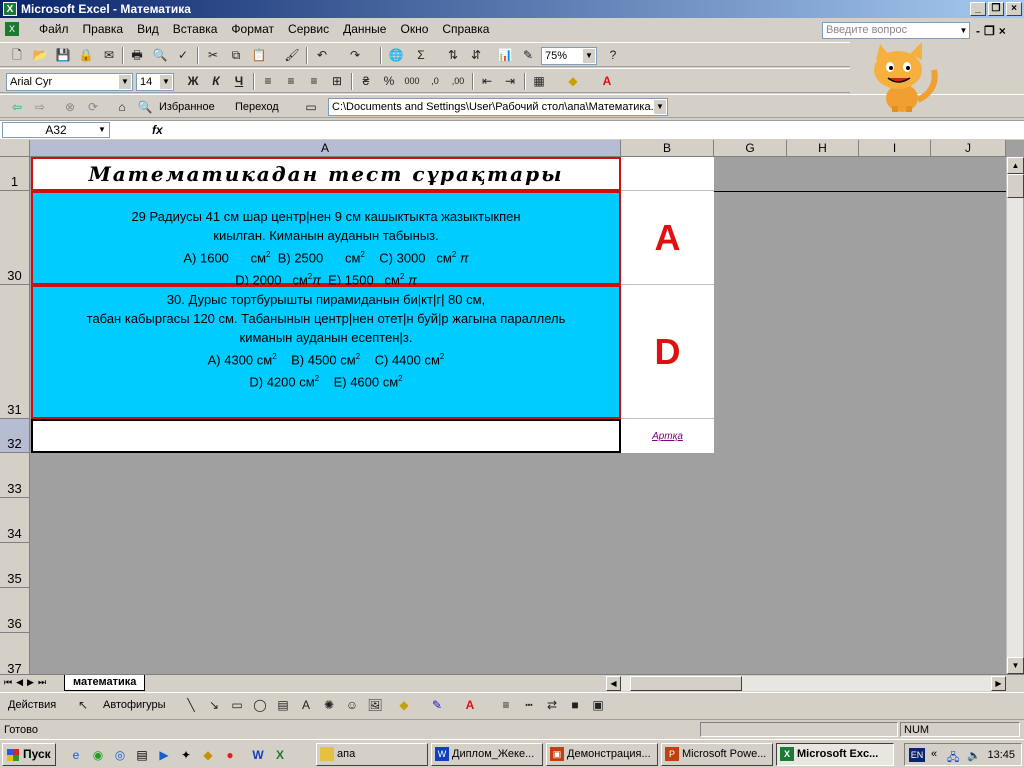 This screenshot has height=768, width=1024. Describe the element at coordinates (145, 107) in the screenshot. I see `search-web-icon: 🔍` at that location.